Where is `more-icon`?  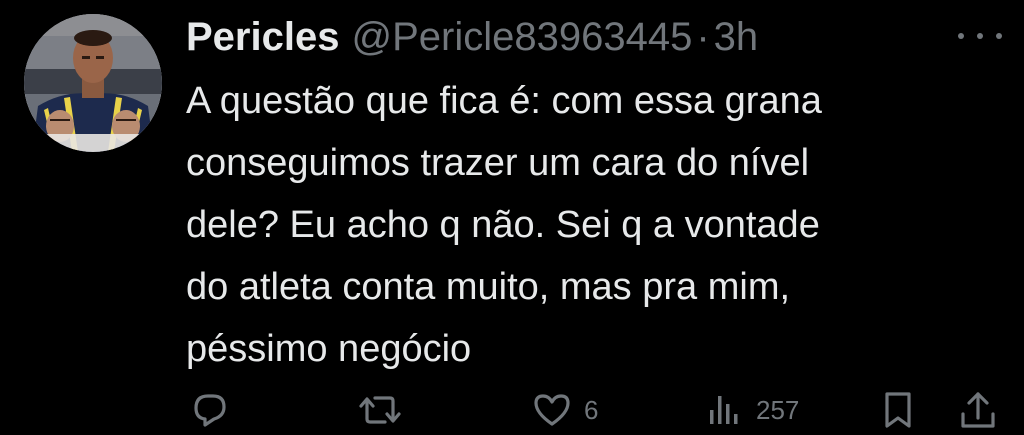 more-icon is located at coordinates (980, 36).